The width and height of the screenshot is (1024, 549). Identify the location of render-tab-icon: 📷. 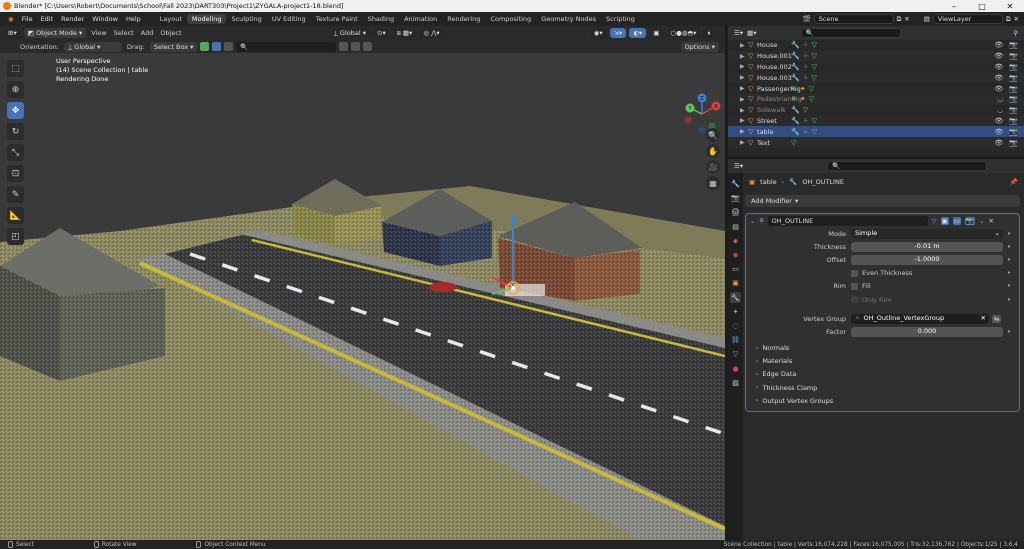
(735, 198).